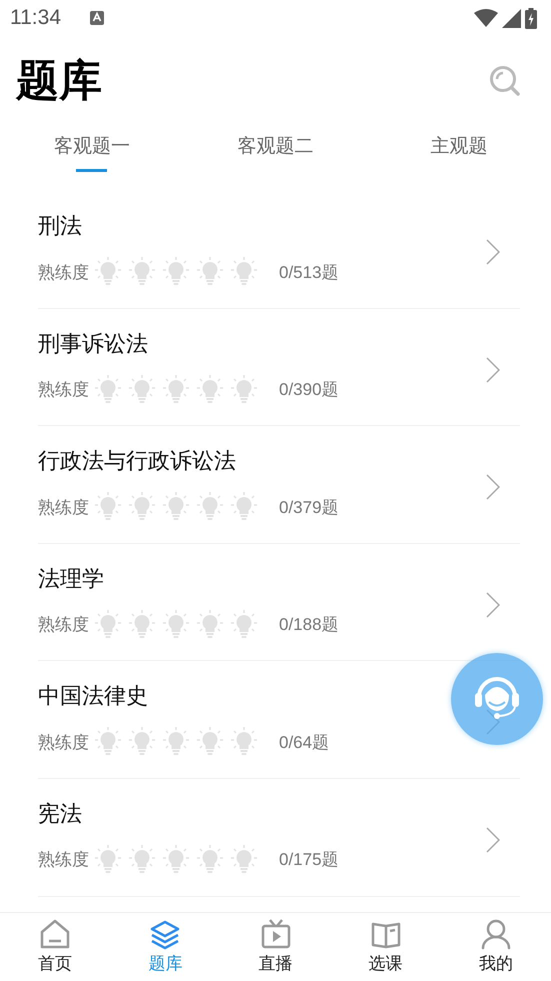  What do you see at coordinates (93, 697) in the screenshot?
I see `subject-name: 中国法律史` at bounding box center [93, 697].